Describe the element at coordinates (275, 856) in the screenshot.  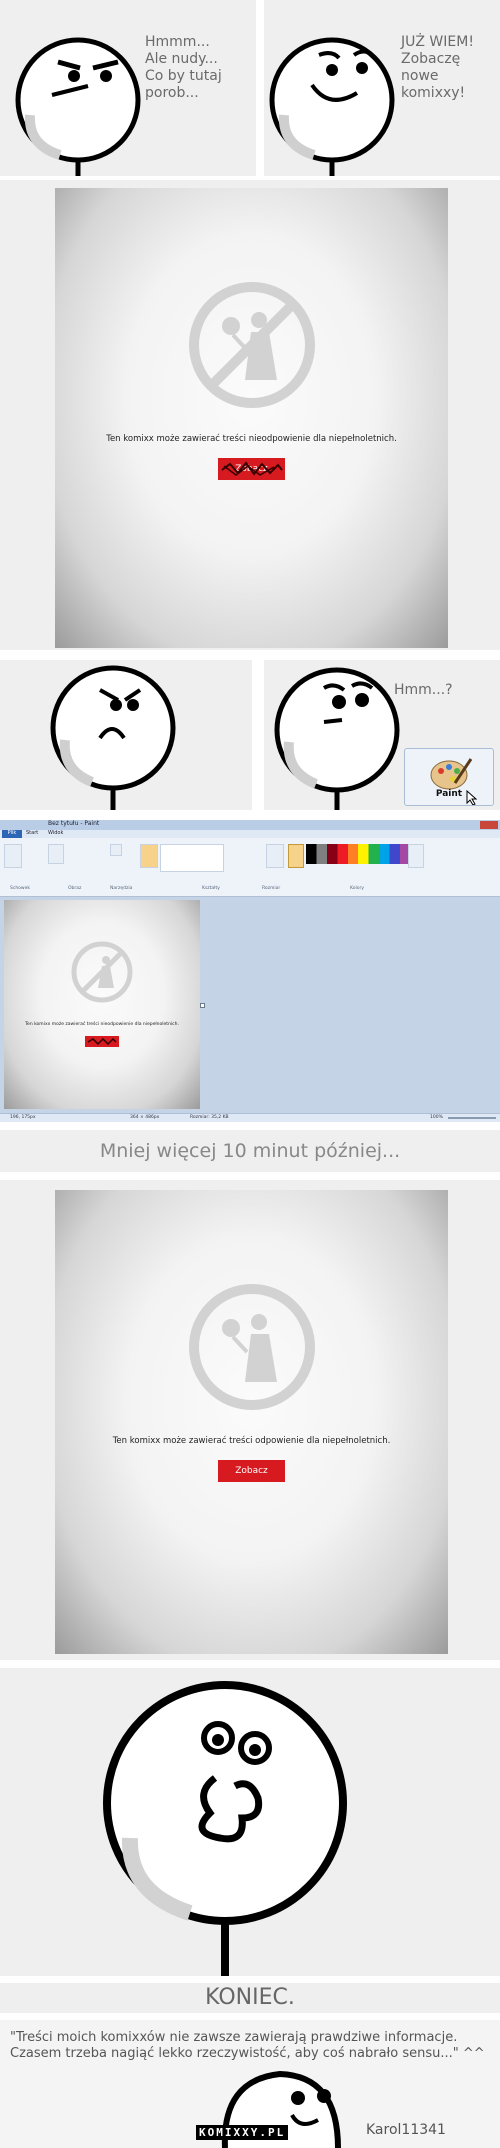
I see `size-button` at that location.